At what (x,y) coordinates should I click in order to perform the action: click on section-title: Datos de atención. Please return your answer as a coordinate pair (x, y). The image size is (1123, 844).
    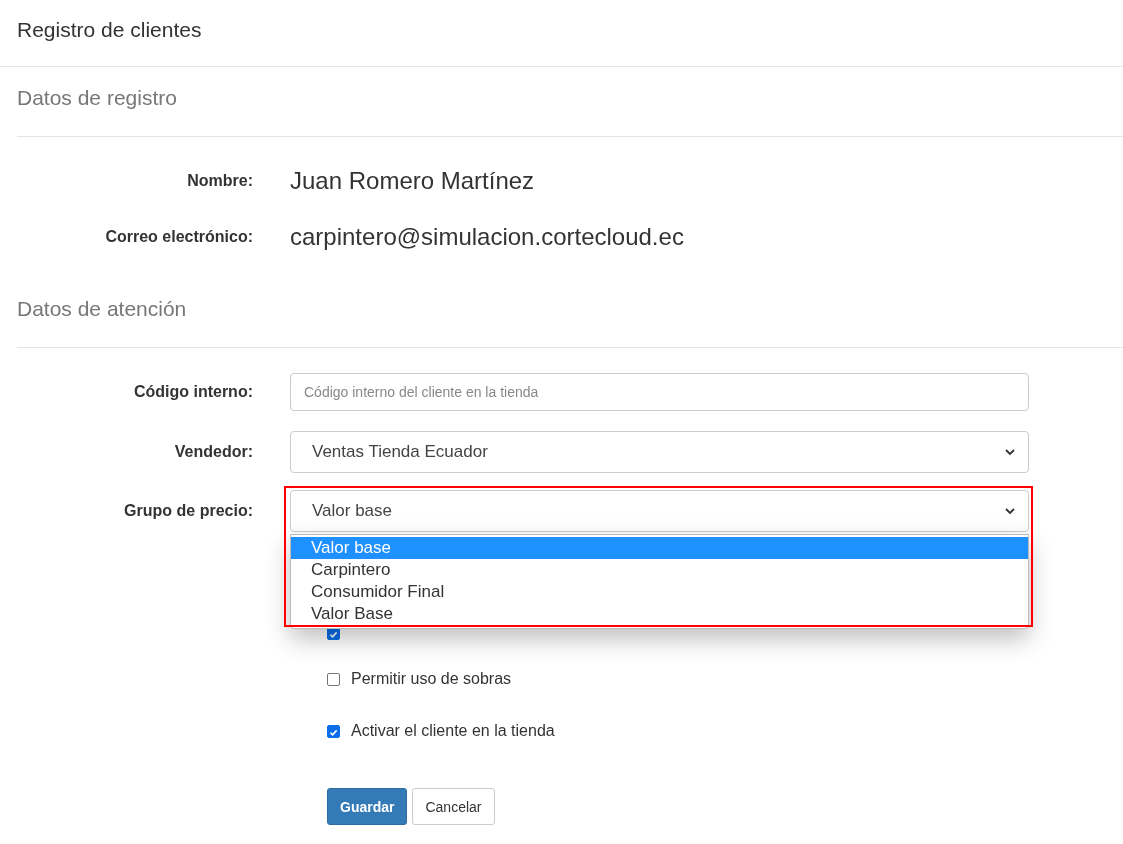
    Looking at the image, I should click on (102, 309).